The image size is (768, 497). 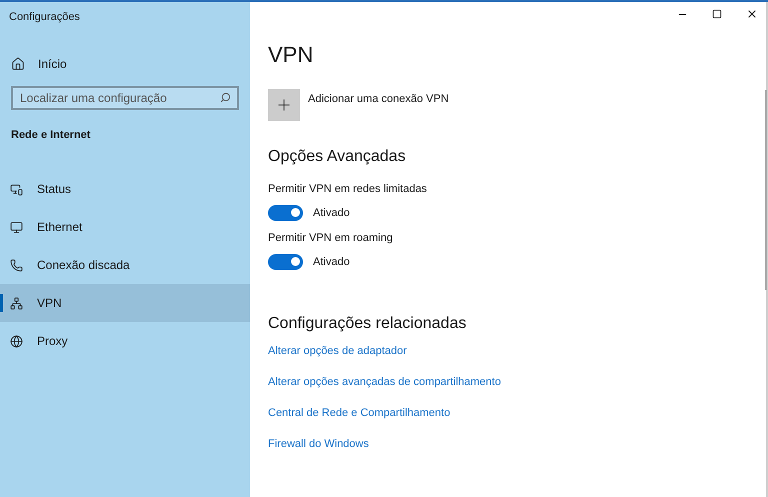 What do you see at coordinates (330, 238) in the screenshot?
I see `toggle-label: Permitir VPN em roaming` at bounding box center [330, 238].